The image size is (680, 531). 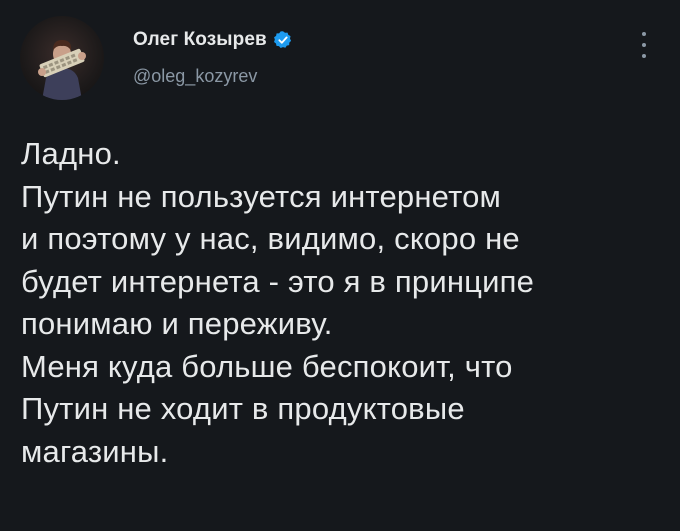 What do you see at coordinates (71, 153) in the screenshot?
I see `tweet-text-line: Ладно.` at bounding box center [71, 153].